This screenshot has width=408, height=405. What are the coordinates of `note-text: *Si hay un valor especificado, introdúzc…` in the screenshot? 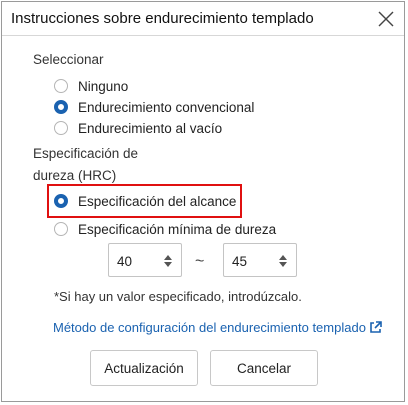 It's located at (178, 296).